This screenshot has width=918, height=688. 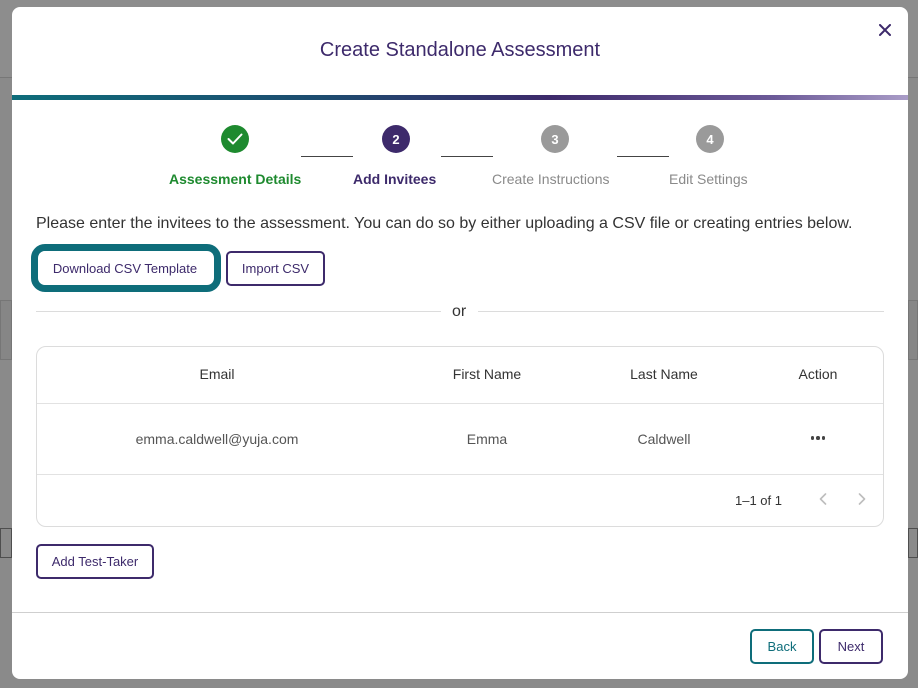 What do you see at coordinates (217, 439) in the screenshot?
I see `cell-email: emma.caldwell@yuja.com` at bounding box center [217, 439].